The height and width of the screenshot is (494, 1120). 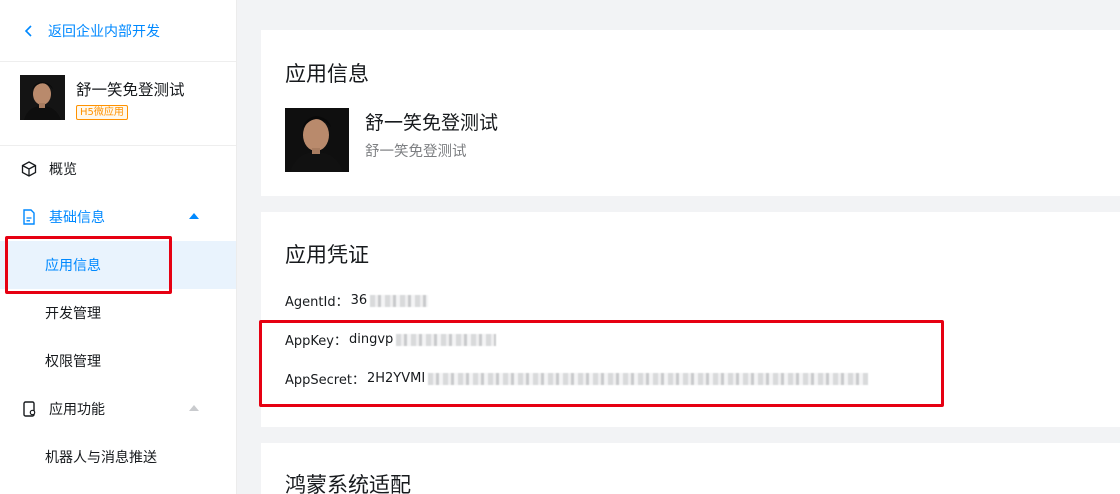 I want to click on credentials-title: 应用凭证, so click(x=327, y=255).